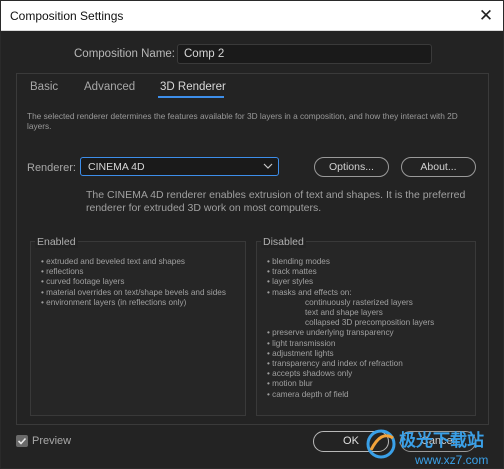 The width and height of the screenshot is (504, 469). What do you see at coordinates (292, 272) in the screenshot?
I see `list-item: • track mattes` at bounding box center [292, 272].